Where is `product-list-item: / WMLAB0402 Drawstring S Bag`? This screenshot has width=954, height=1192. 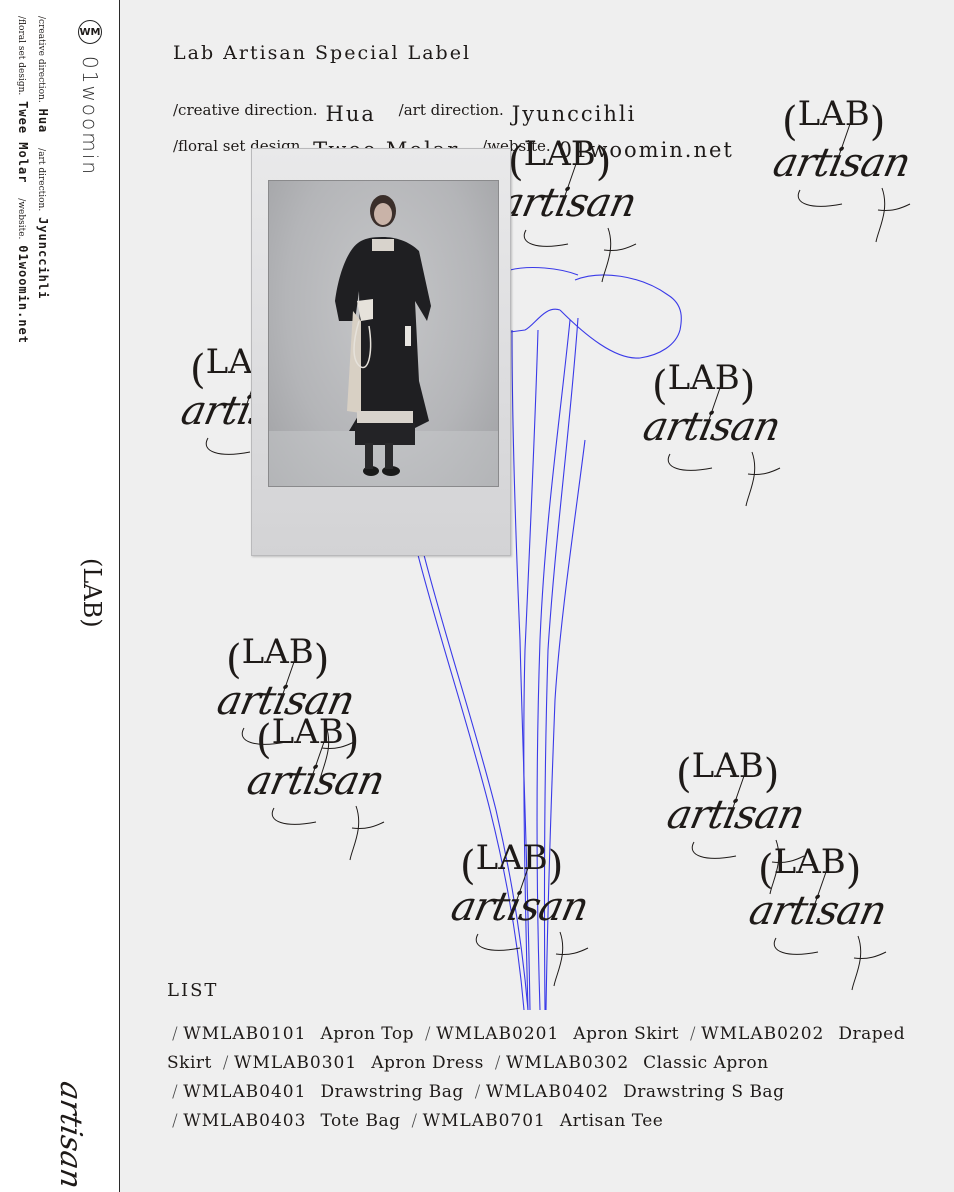
product-list-item: / WMLAB0402 Drawstring S Bag is located at coordinates (627, 1092).